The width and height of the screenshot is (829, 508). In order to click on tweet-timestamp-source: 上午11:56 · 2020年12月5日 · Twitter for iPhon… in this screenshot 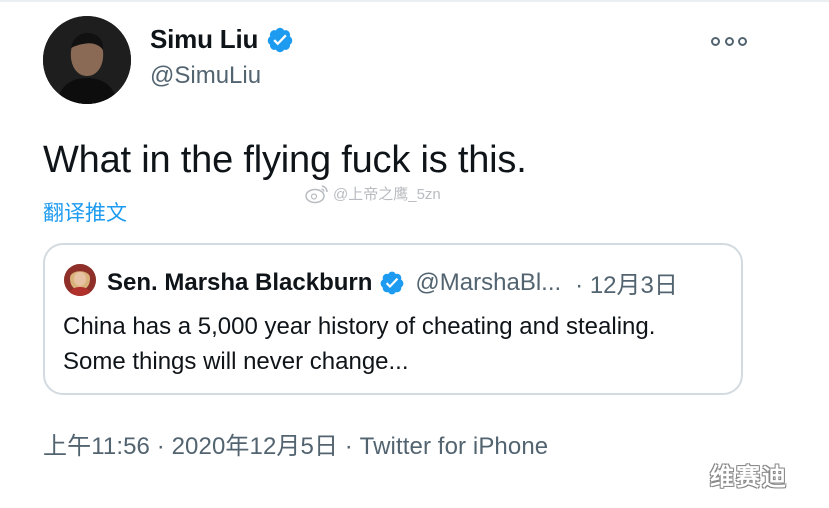, I will do `click(295, 443)`.